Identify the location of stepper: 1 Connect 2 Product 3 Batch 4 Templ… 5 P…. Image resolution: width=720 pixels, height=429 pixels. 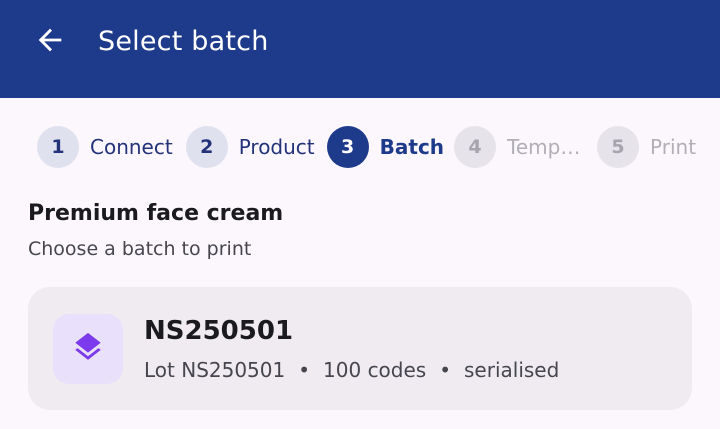
(366, 147).